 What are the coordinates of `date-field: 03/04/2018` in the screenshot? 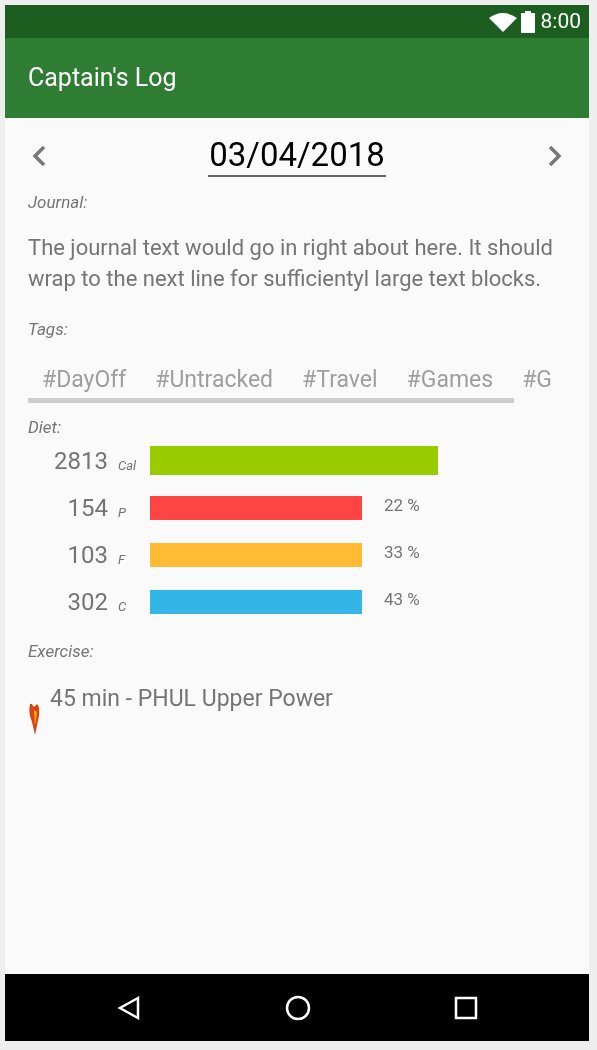 It's located at (297, 156).